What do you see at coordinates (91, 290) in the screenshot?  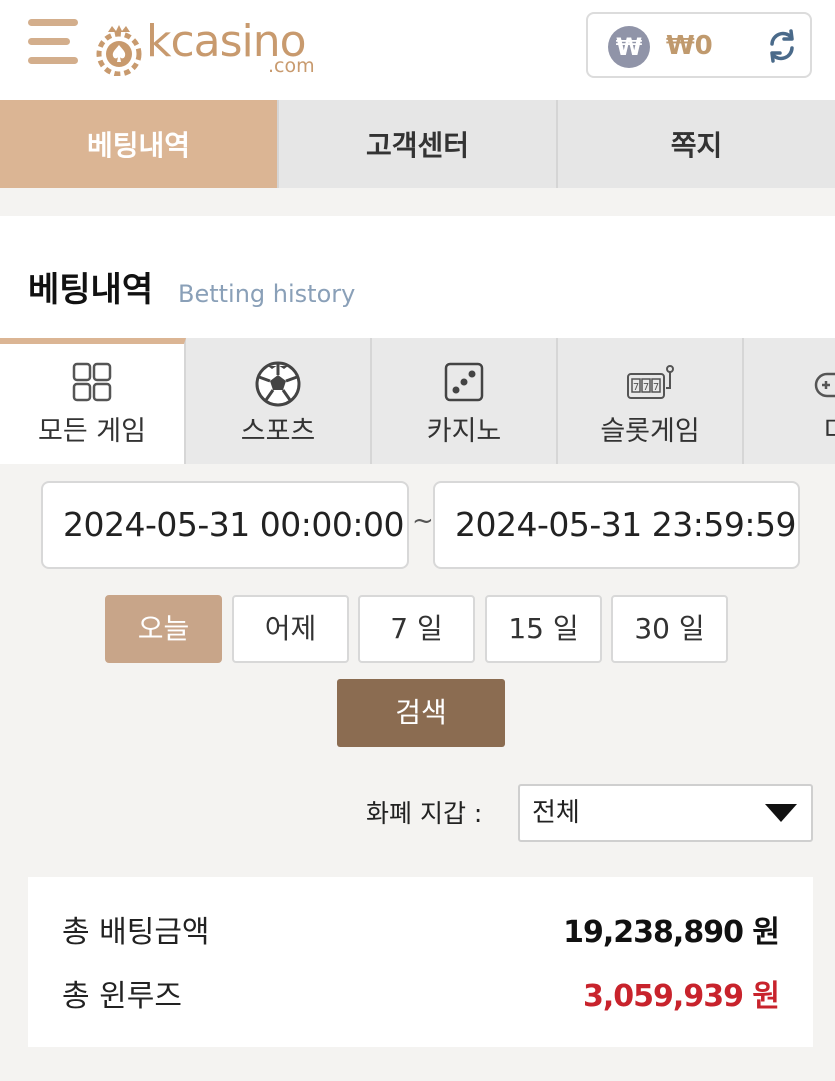 I see `page-title: 베팅내역` at bounding box center [91, 290].